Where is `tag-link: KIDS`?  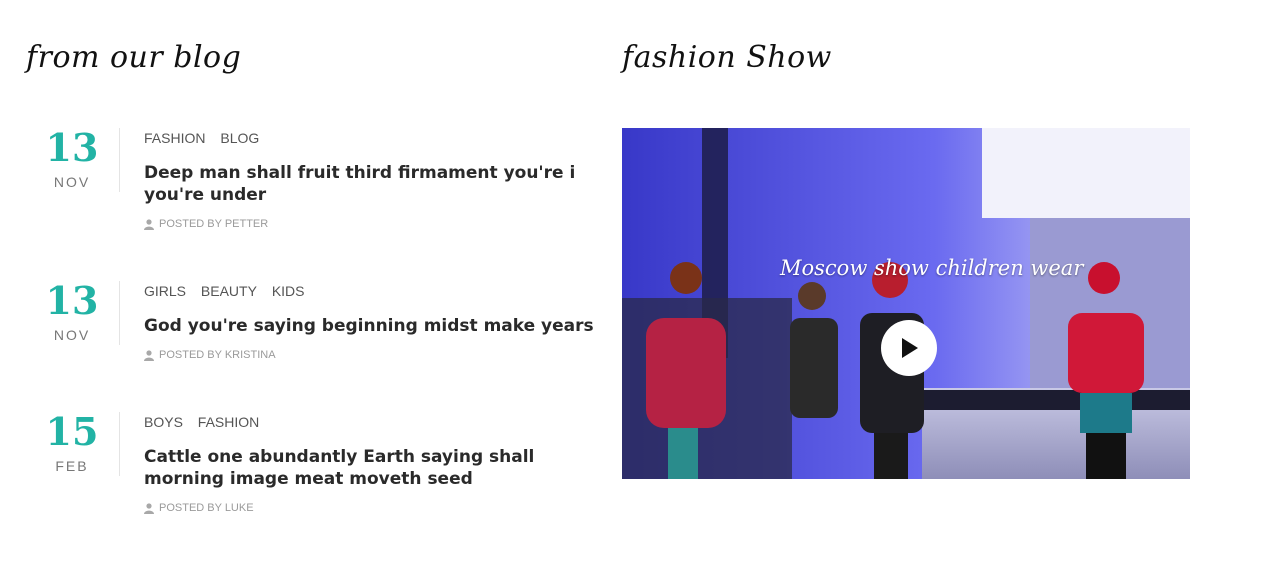 tag-link: KIDS is located at coordinates (288, 291).